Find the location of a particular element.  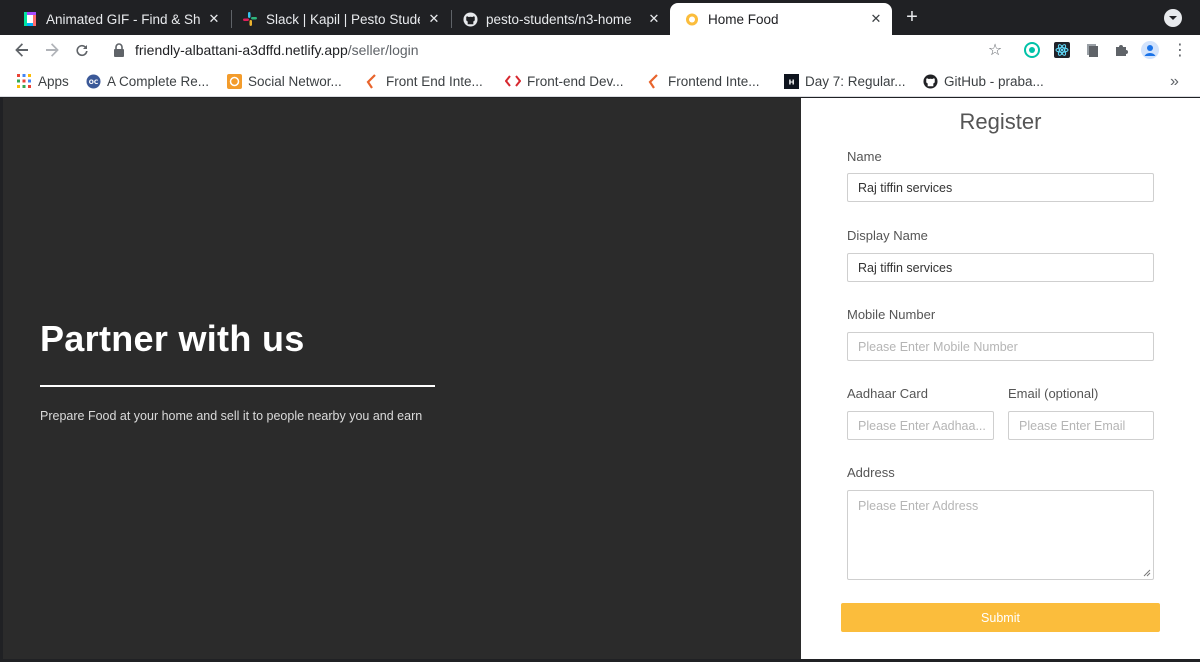

apps-grid-icon is located at coordinates (24, 81).